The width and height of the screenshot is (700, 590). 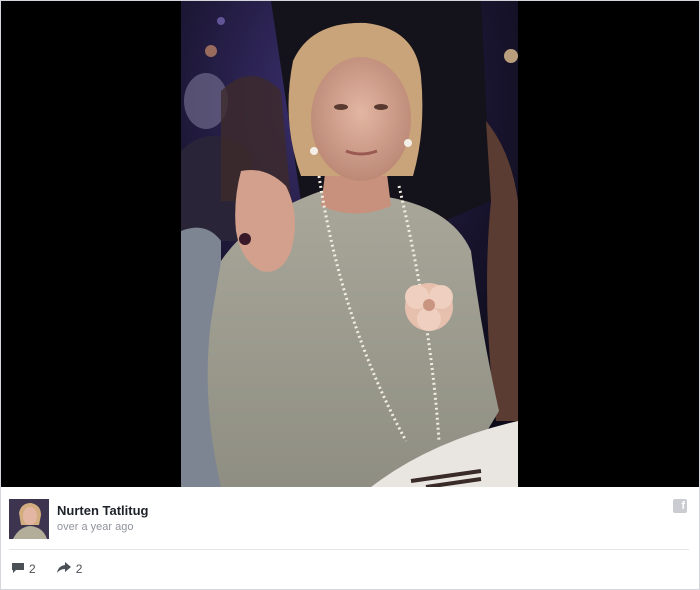 What do you see at coordinates (349, 549) in the screenshot?
I see `divider` at bounding box center [349, 549].